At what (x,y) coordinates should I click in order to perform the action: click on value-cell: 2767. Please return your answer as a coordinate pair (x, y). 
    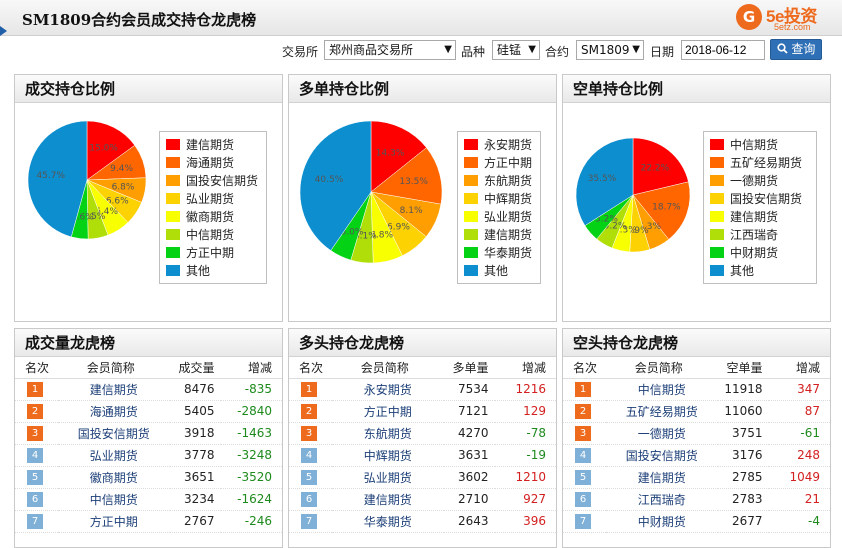
    Looking at the image, I should click on (195, 521).